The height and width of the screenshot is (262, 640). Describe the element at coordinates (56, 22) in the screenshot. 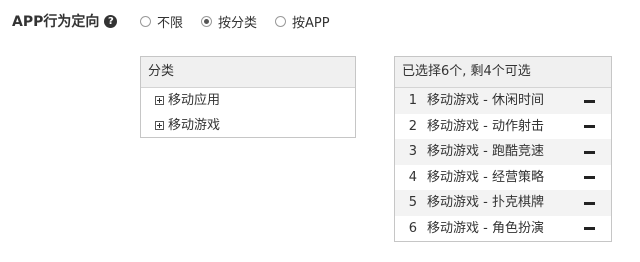

I see `app-targeting-label: APP行为定向` at that location.